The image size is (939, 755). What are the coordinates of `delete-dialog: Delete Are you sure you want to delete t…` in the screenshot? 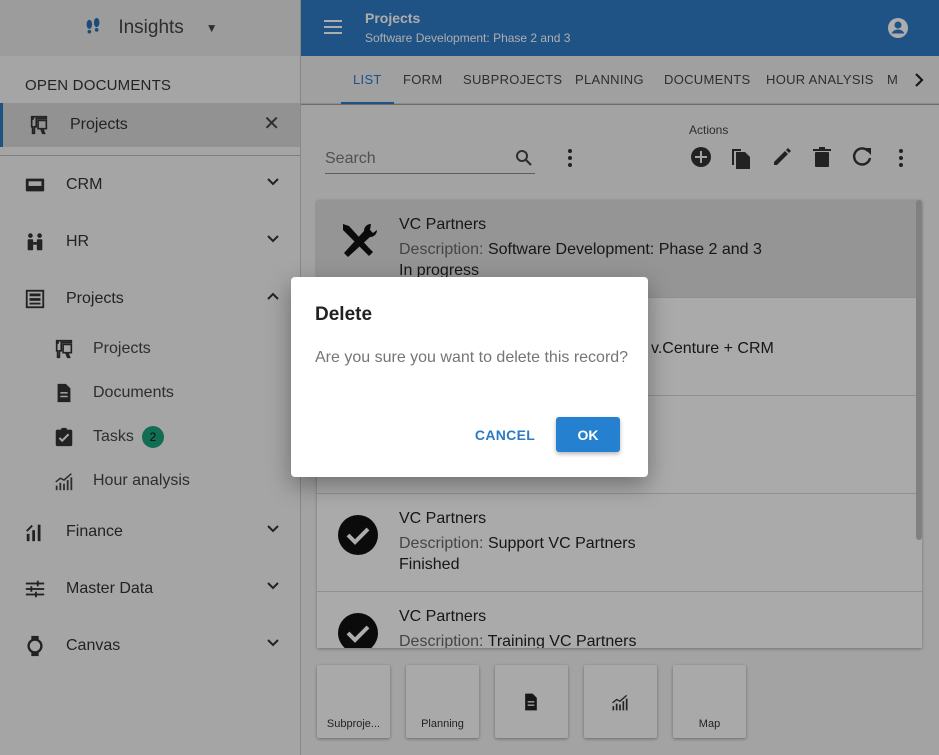 It's located at (469, 377).